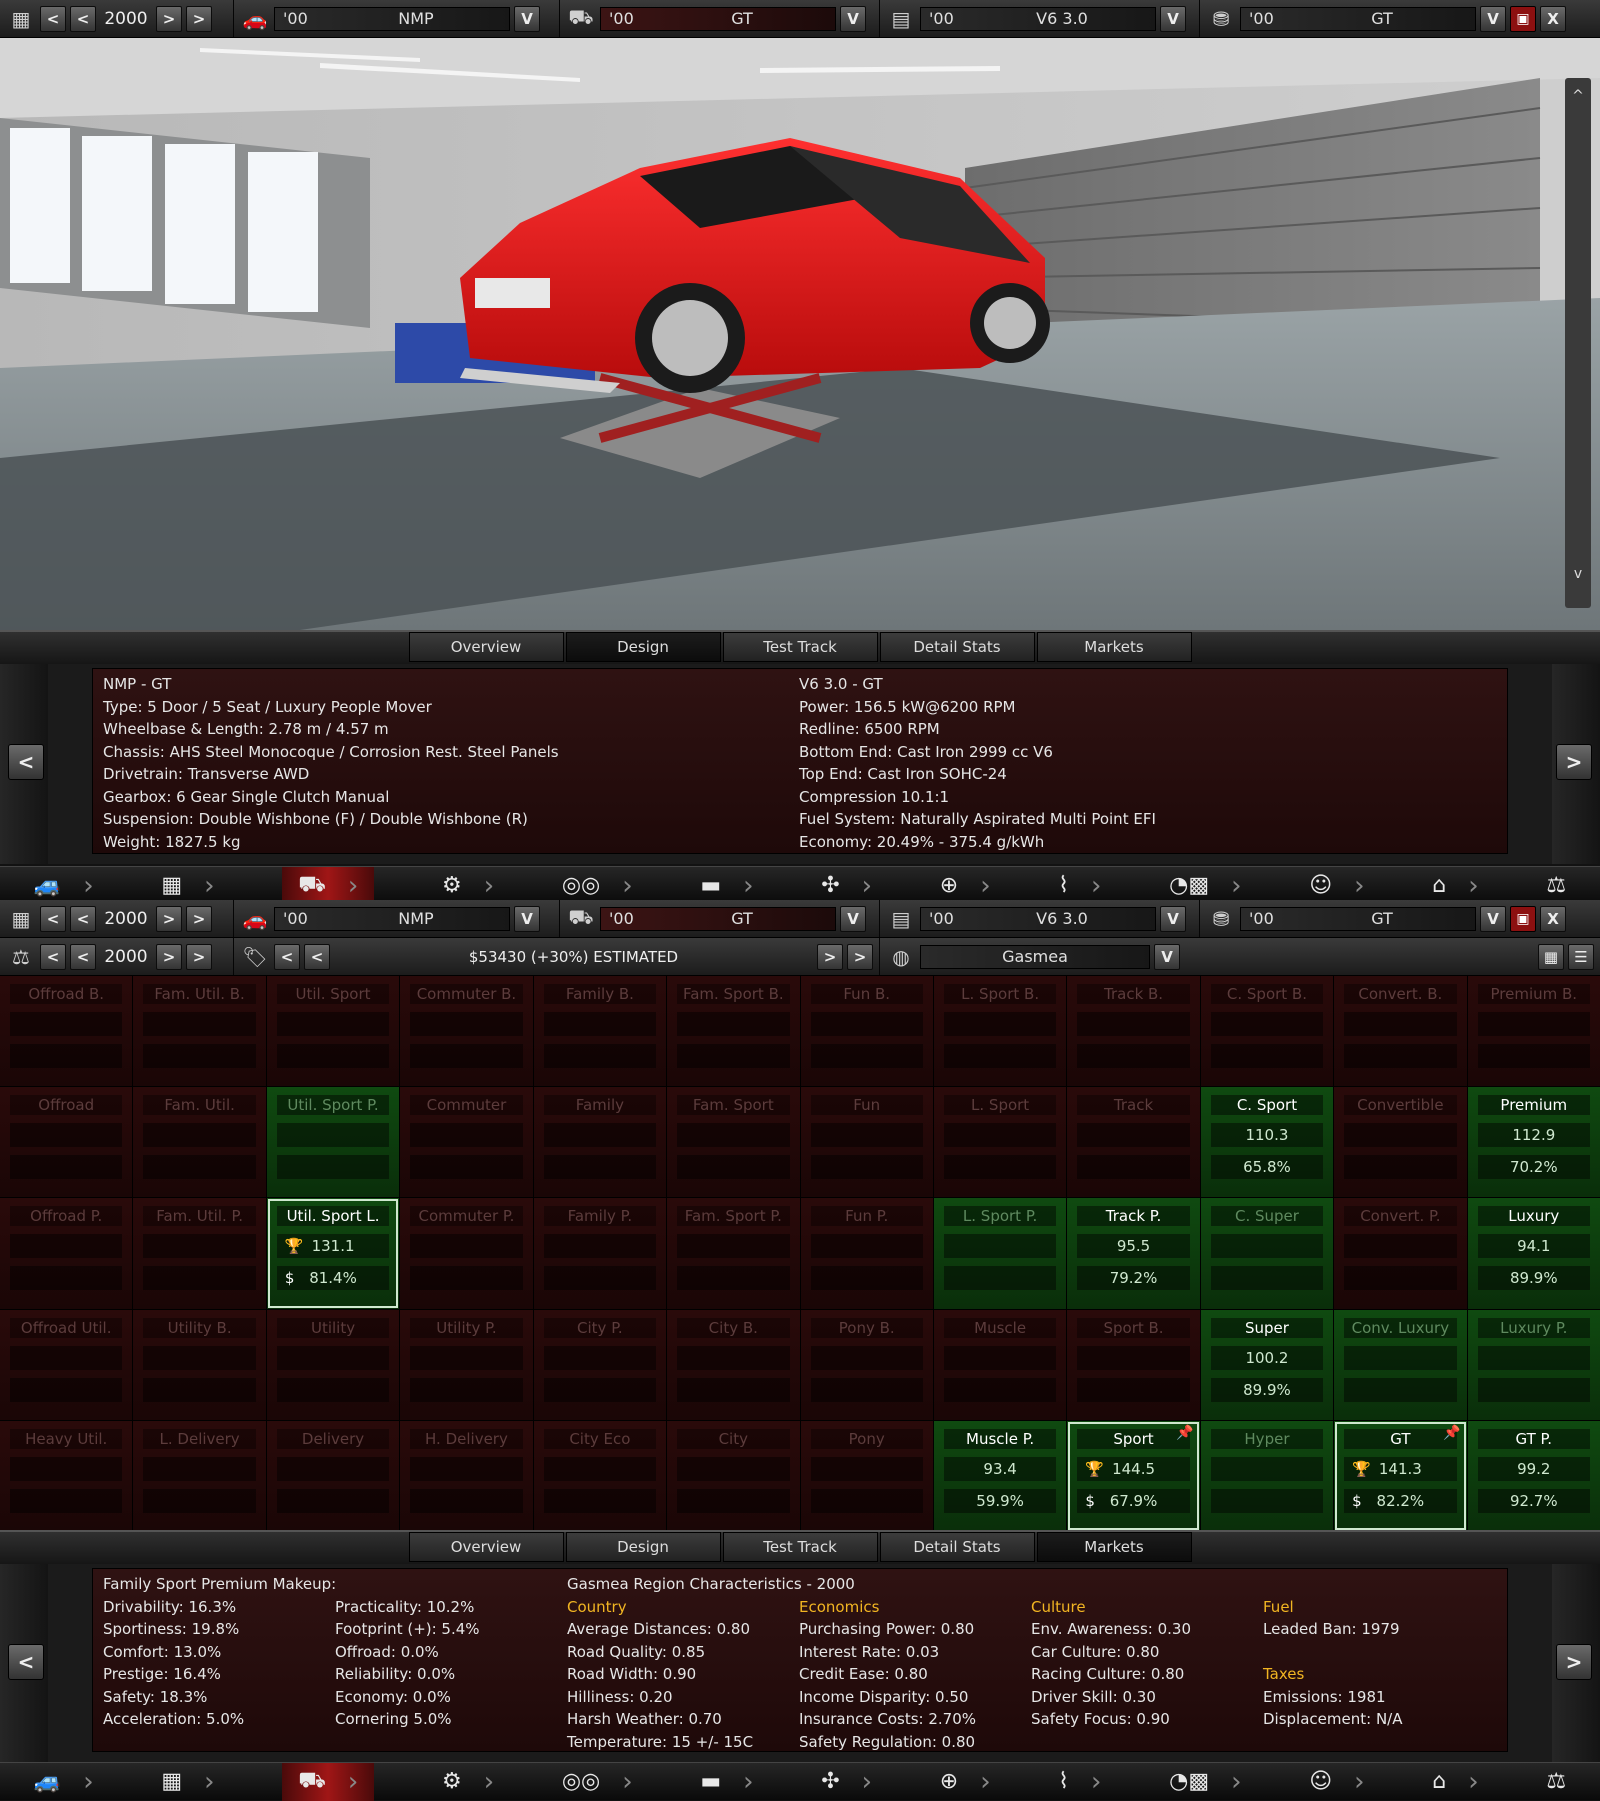 The image size is (1600, 1801). Describe the element at coordinates (83, 956) in the screenshot. I see `market-year-prev-button: <` at that location.